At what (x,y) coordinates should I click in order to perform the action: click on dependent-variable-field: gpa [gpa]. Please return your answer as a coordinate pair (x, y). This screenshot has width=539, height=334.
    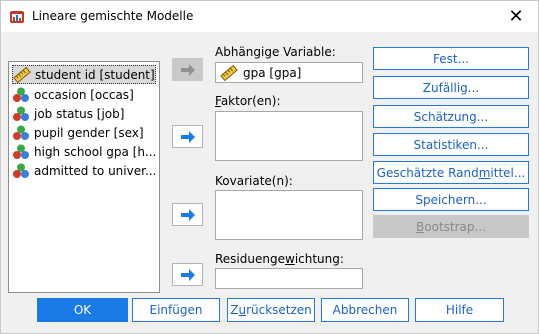
    Looking at the image, I should click on (289, 72).